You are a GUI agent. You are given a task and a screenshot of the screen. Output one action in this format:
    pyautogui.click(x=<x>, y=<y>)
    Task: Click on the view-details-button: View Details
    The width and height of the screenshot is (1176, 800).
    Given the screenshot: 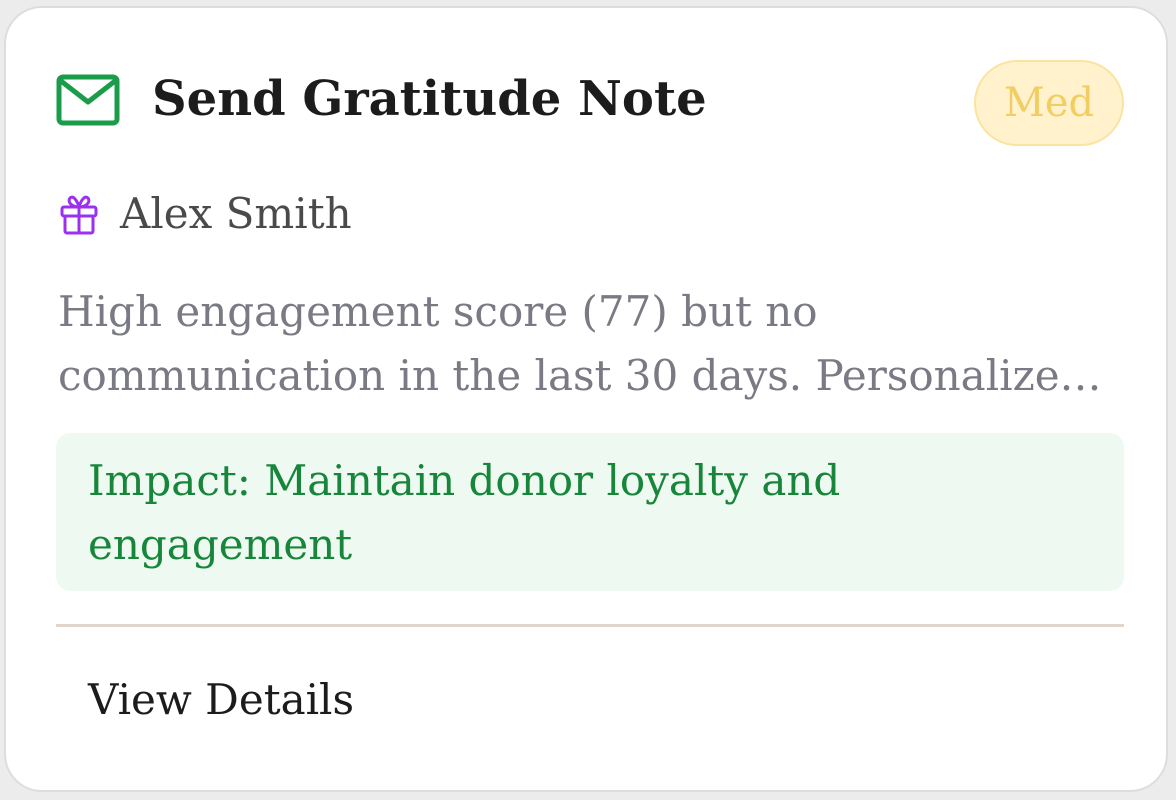 What is the action you would take?
    pyautogui.click(x=221, y=700)
    